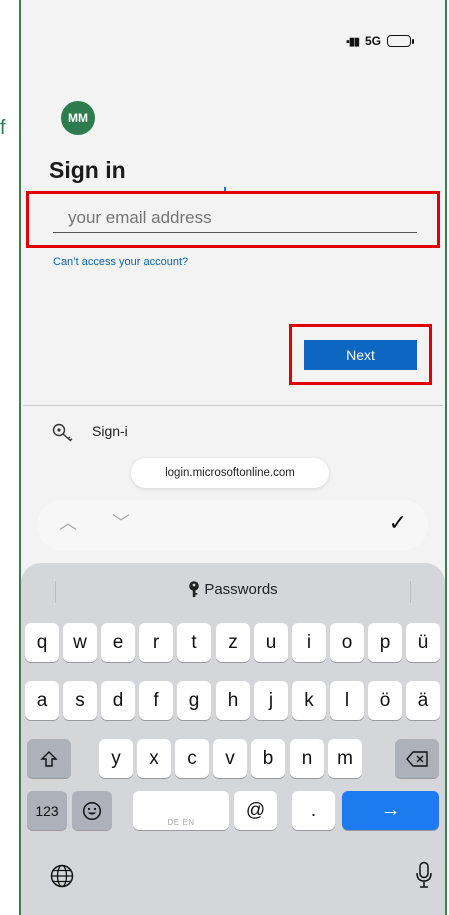 The image size is (449, 915). Describe the element at coordinates (47, 810) in the screenshot. I see `numbers-key: 123` at that location.